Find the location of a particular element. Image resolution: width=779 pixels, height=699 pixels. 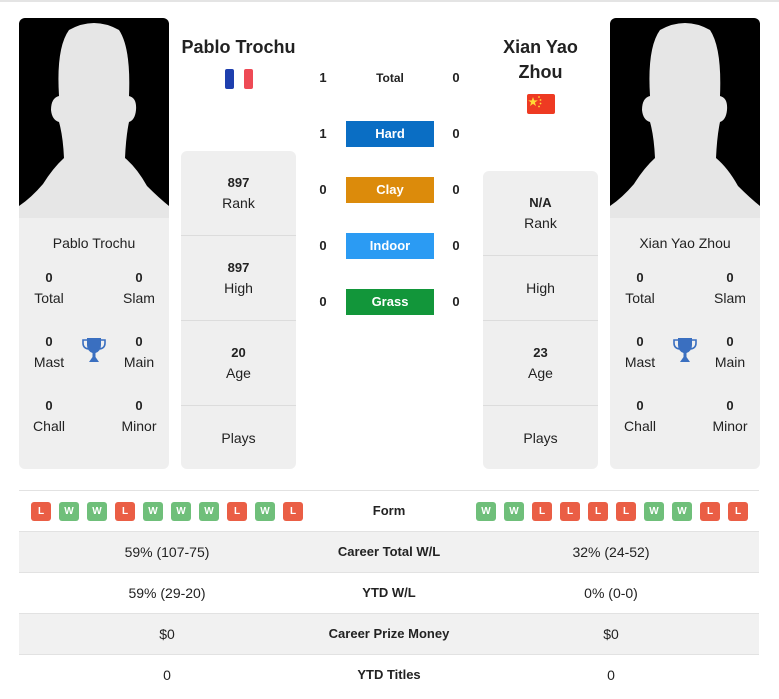

player1-photo is located at coordinates (94, 118).